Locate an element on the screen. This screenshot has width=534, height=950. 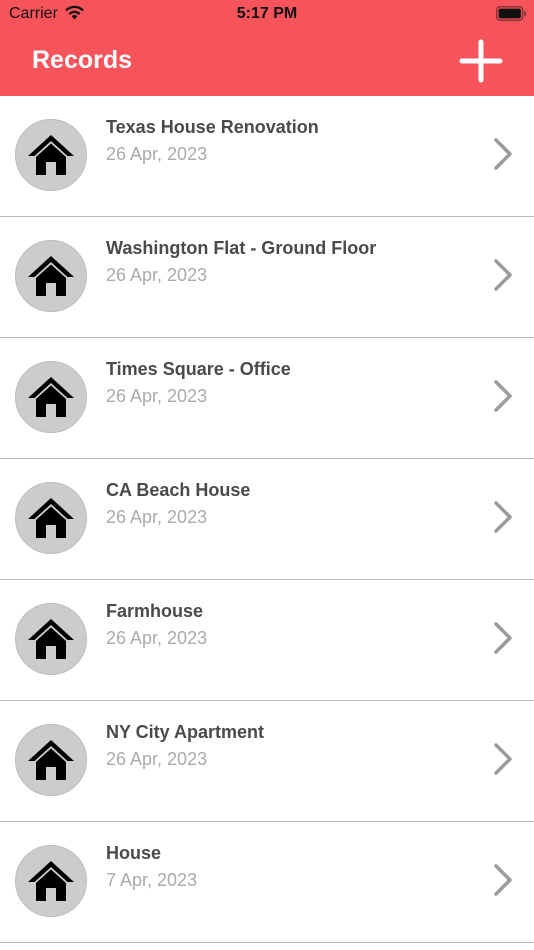
status-time: 5:17 PM is located at coordinates (267, 13).